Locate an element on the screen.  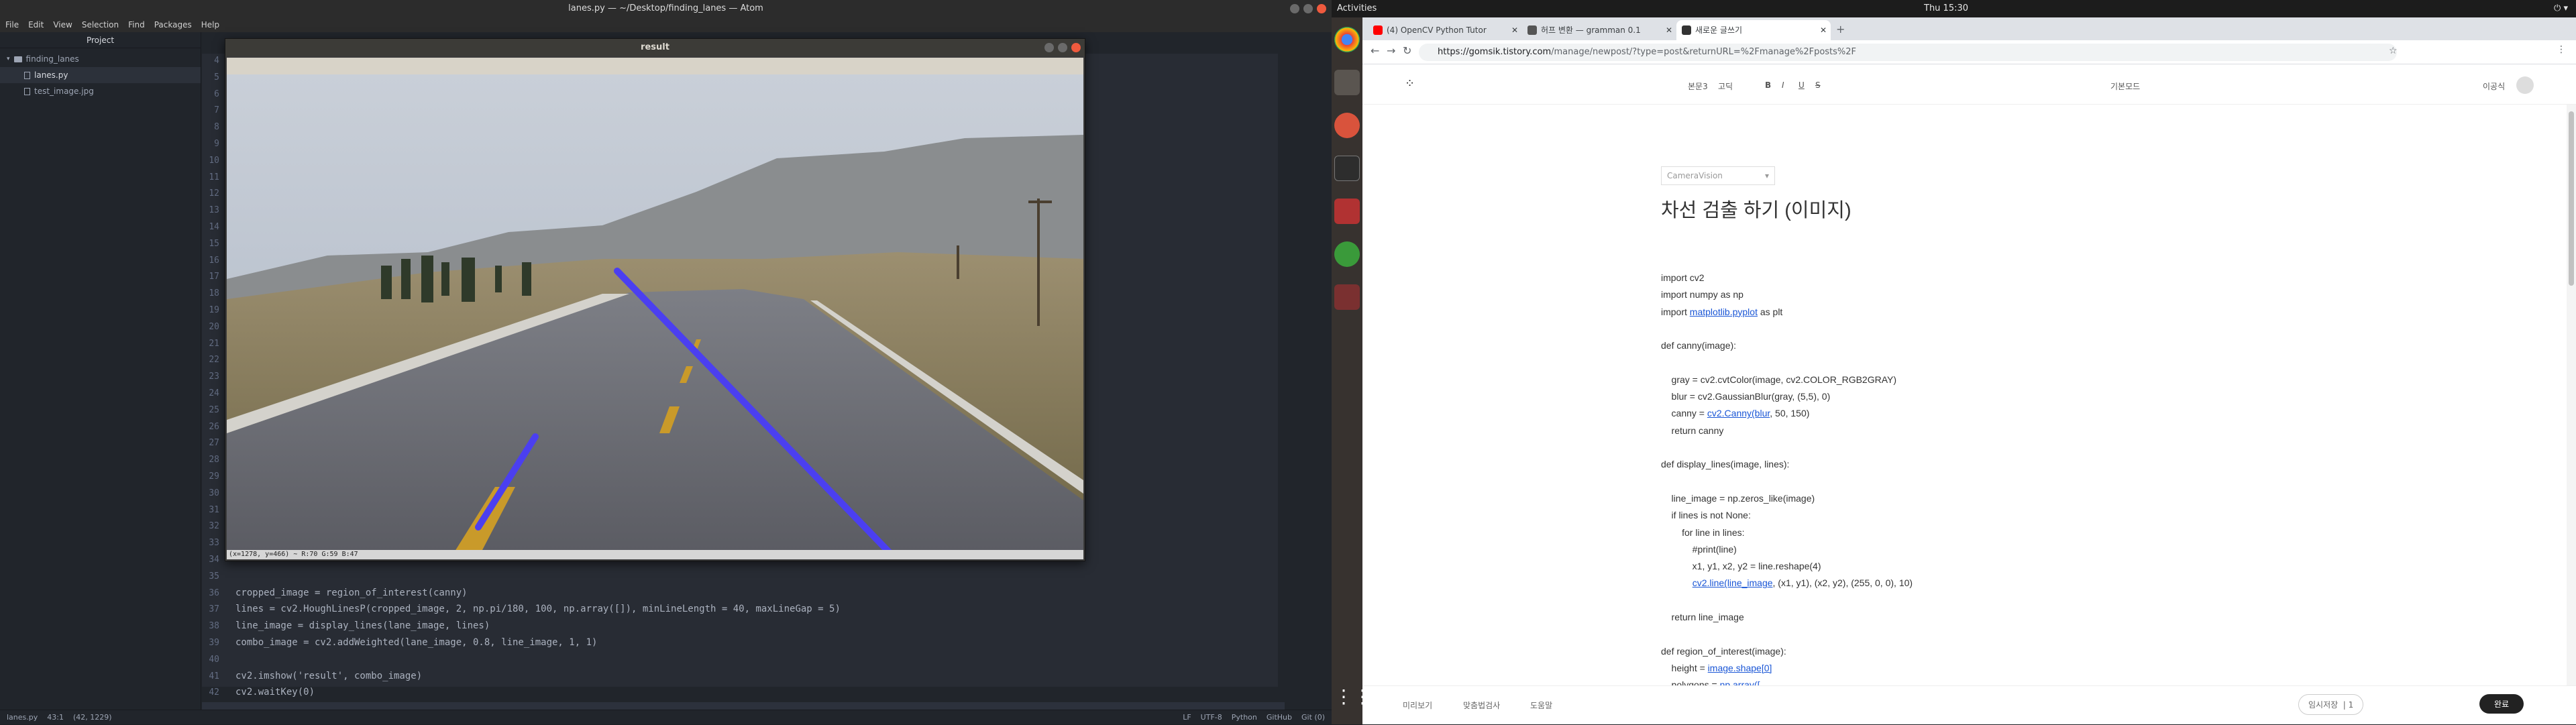
publish-button: 완료 is located at coordinates (2501, 704).